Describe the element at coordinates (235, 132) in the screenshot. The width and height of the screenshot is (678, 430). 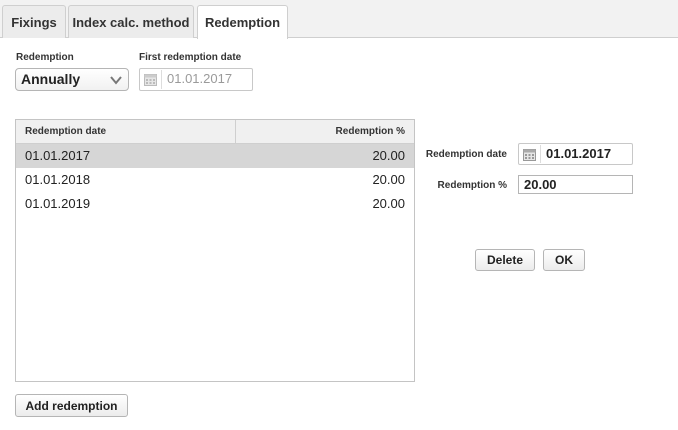
I see `column-divider` at that location.